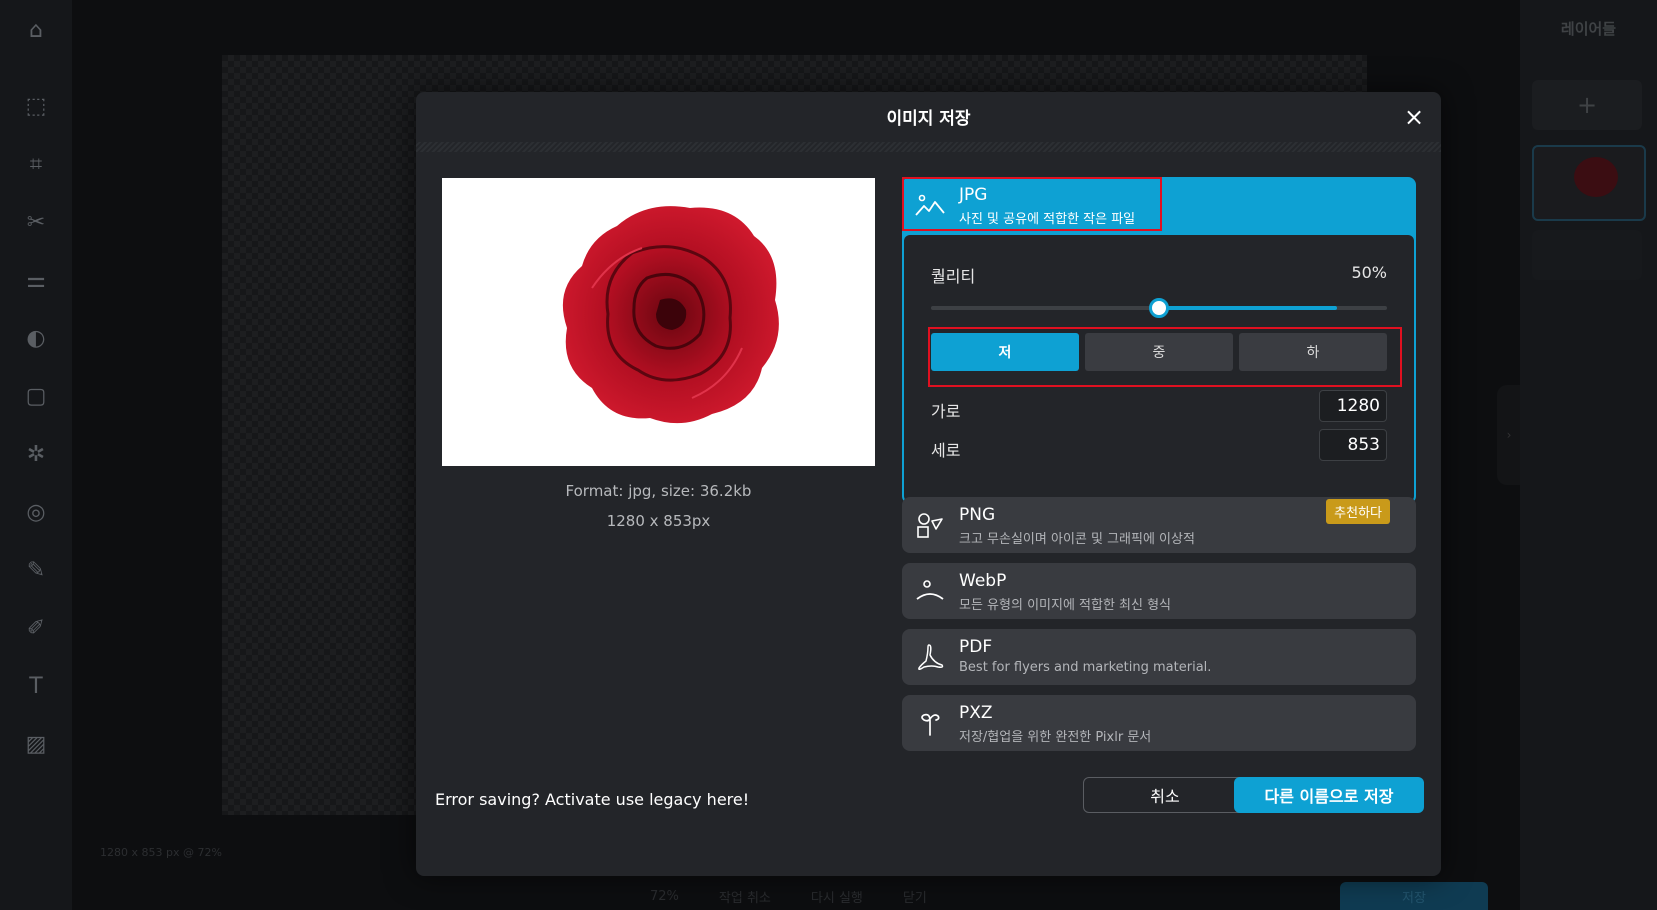  I want to click on panel-collapse-tab: ›, so click(1509, 435).